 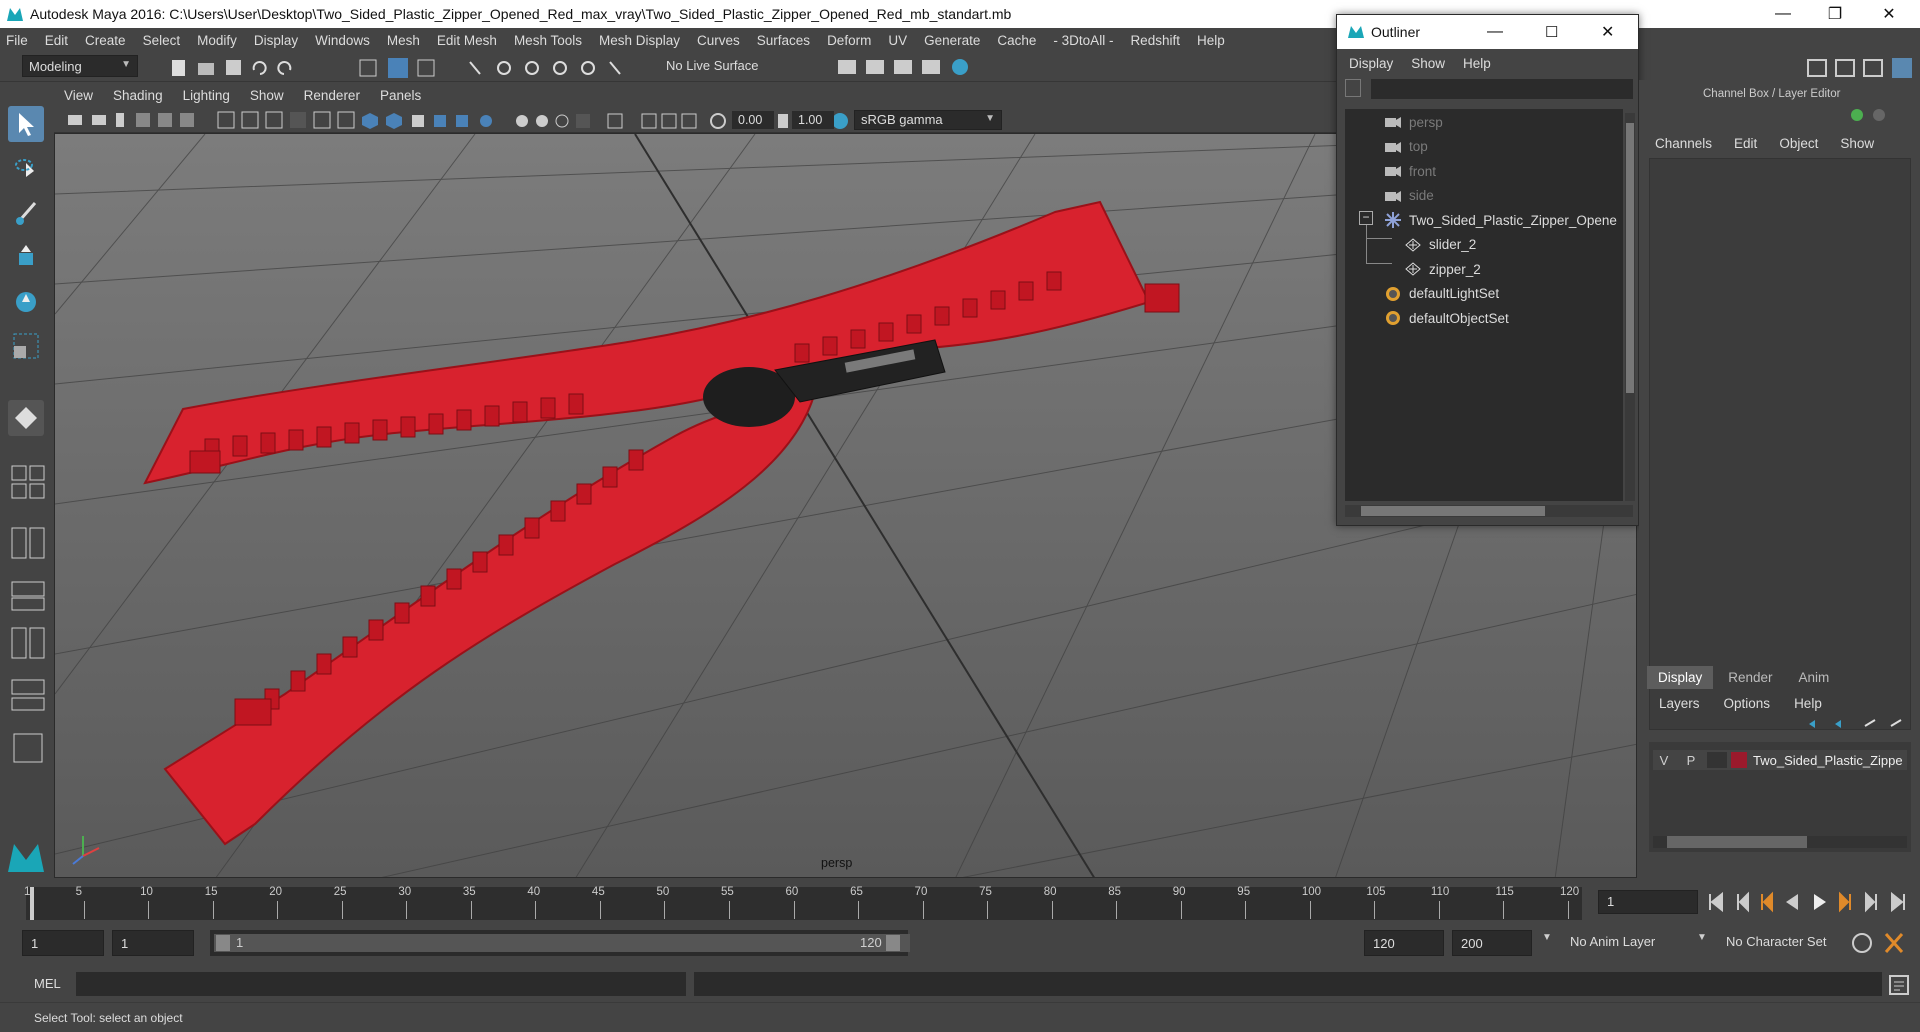 What do you see at coordinates (105, 40) in the screenshot?
I see `menu-create: Create` at bounding box center [105, 40].